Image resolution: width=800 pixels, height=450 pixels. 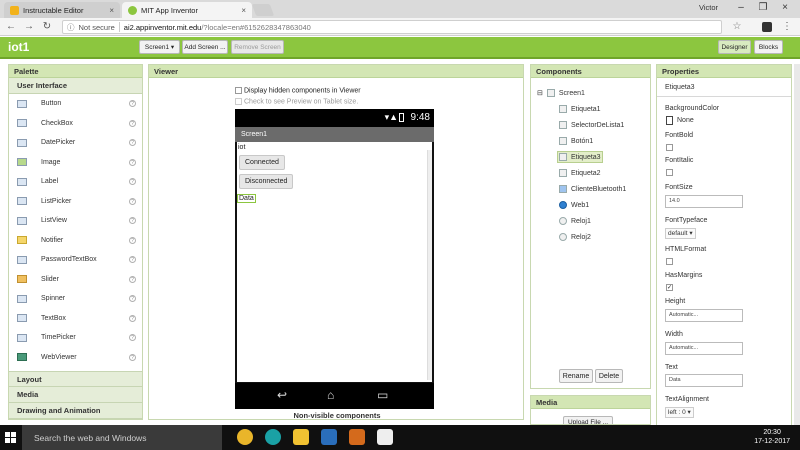 I want to click on forward-icon: →, so click(x=29, y=27).